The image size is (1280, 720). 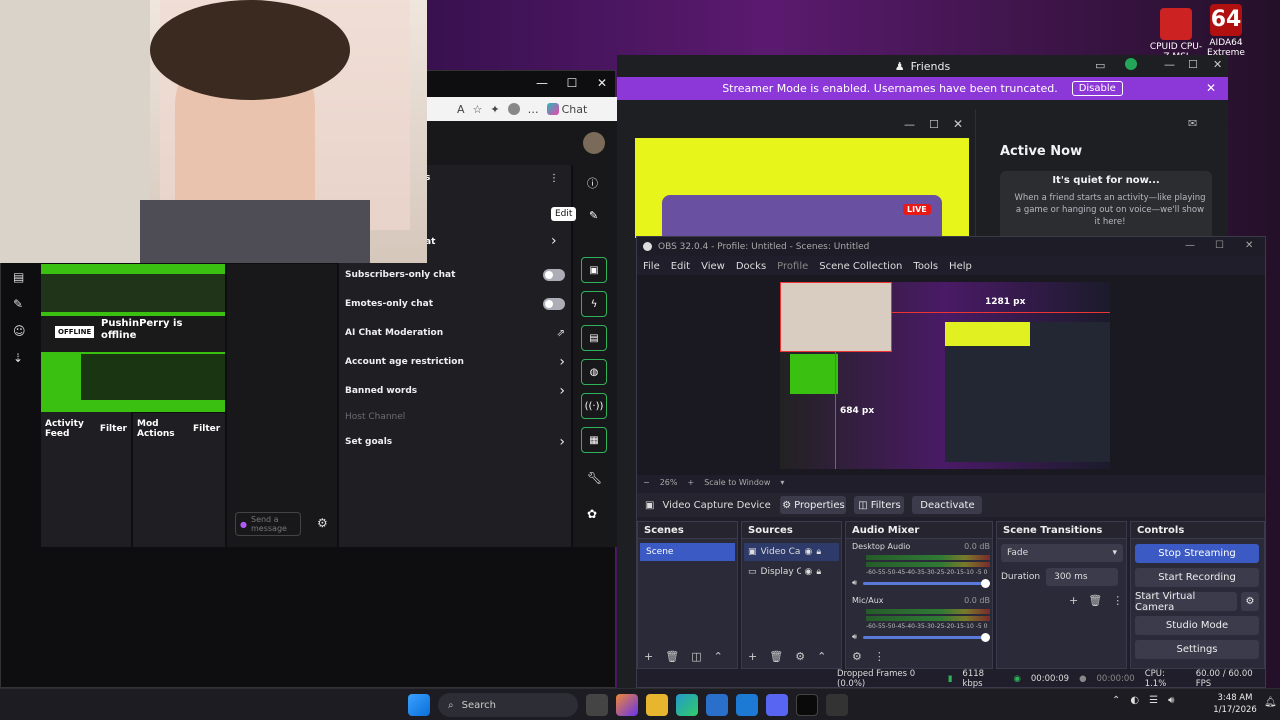 I want to click on chat-settings-gear-icon: ⚙, so click(x=322, y=523).